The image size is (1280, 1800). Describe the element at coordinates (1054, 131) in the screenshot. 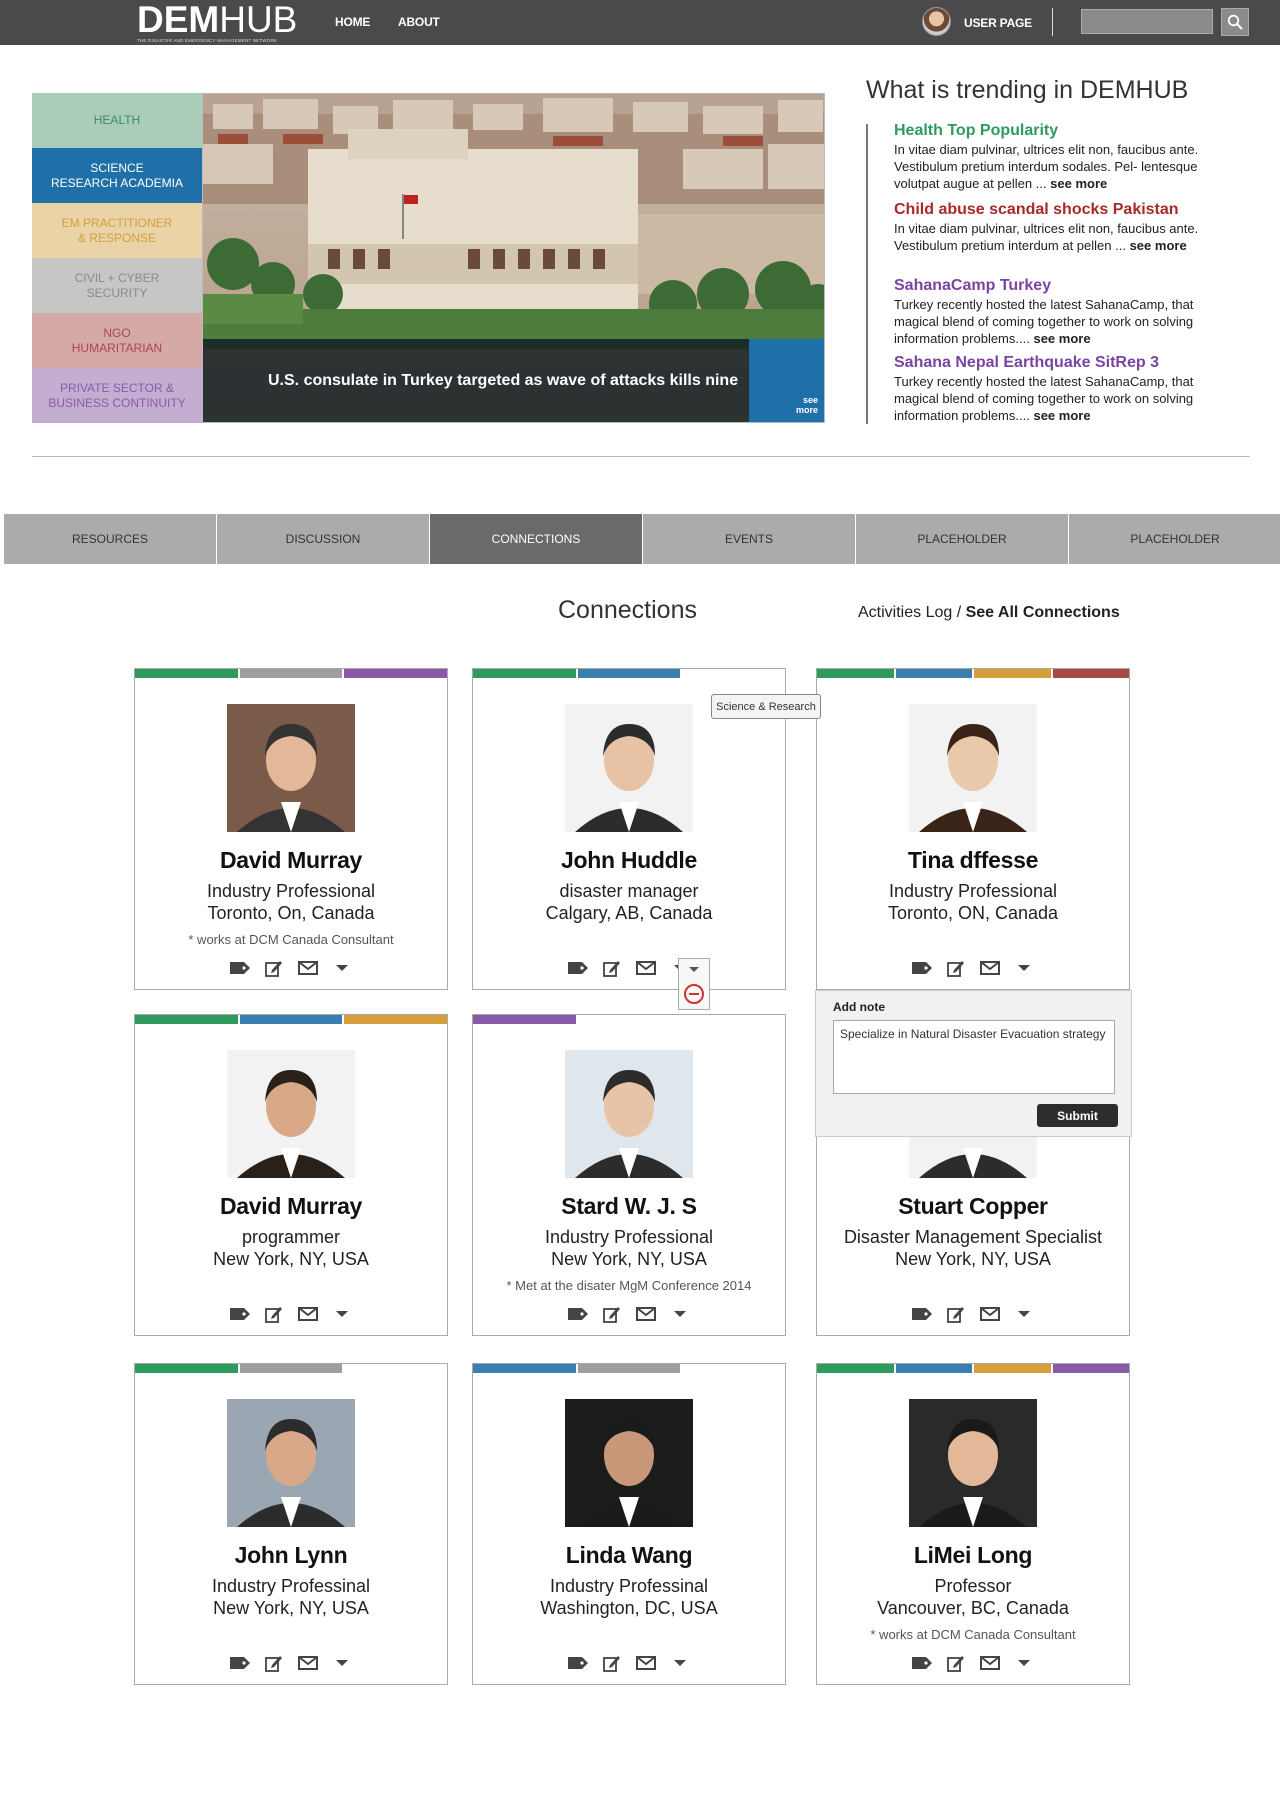

I see `trending-item-title: Health Top Popularity` at that location.